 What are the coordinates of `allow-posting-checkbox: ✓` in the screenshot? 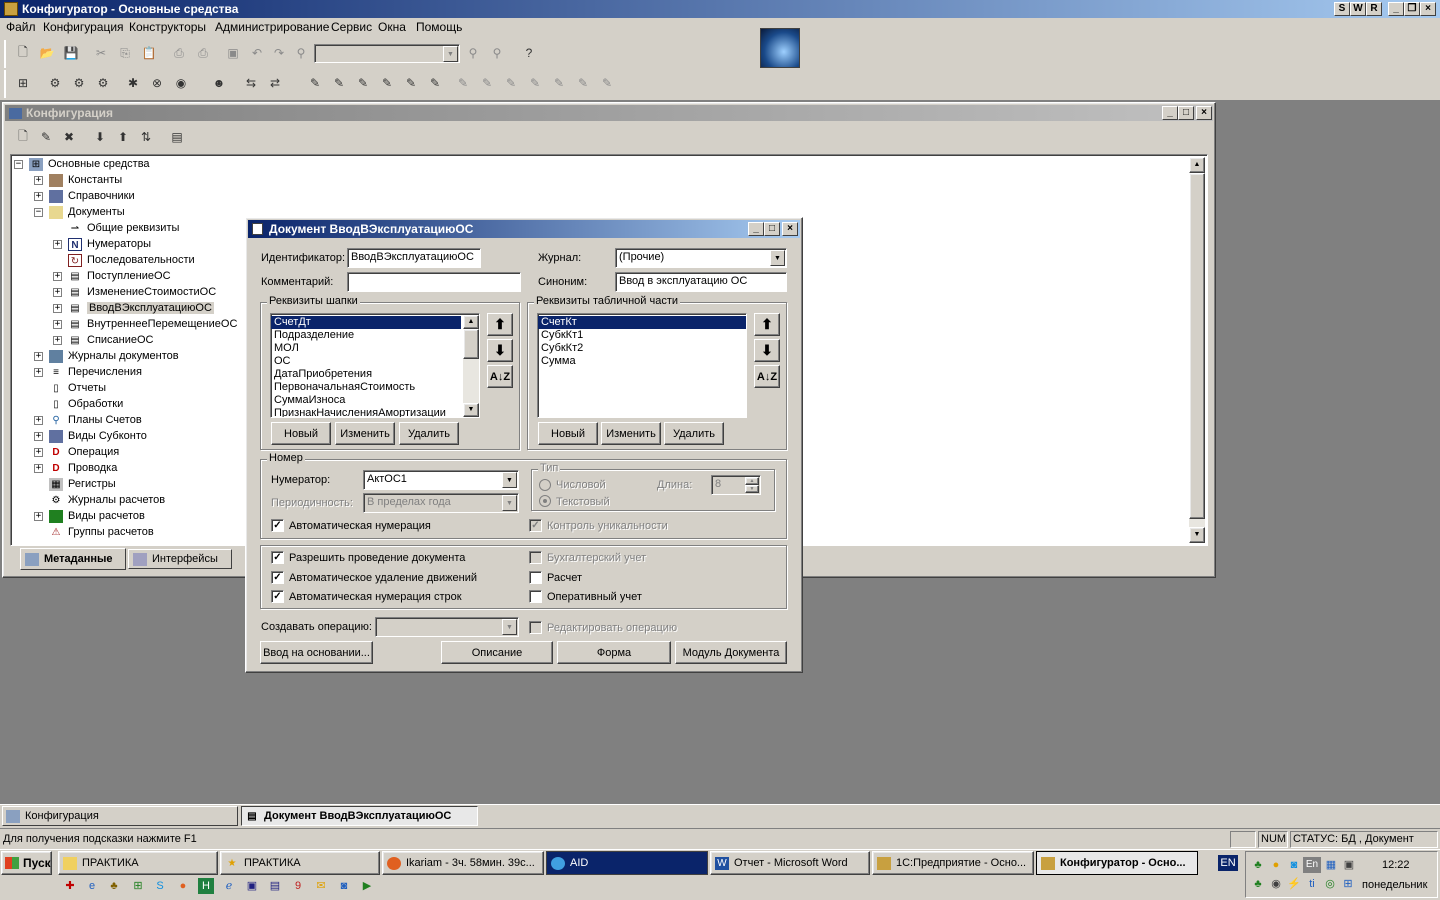 It's located at (277, 557).